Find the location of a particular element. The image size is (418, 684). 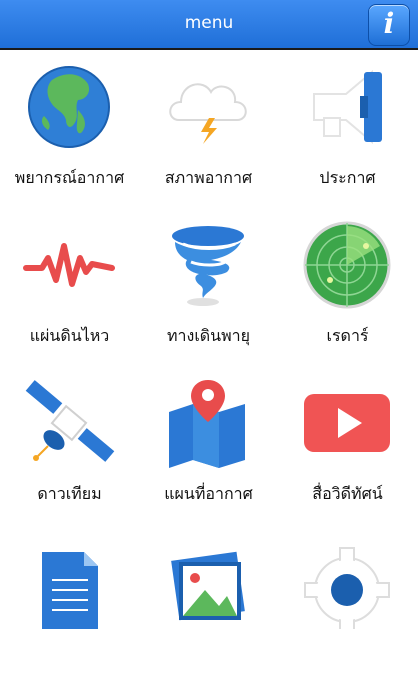

menu-item-radar: เรดาร์ is located at coordinates (347, 289).